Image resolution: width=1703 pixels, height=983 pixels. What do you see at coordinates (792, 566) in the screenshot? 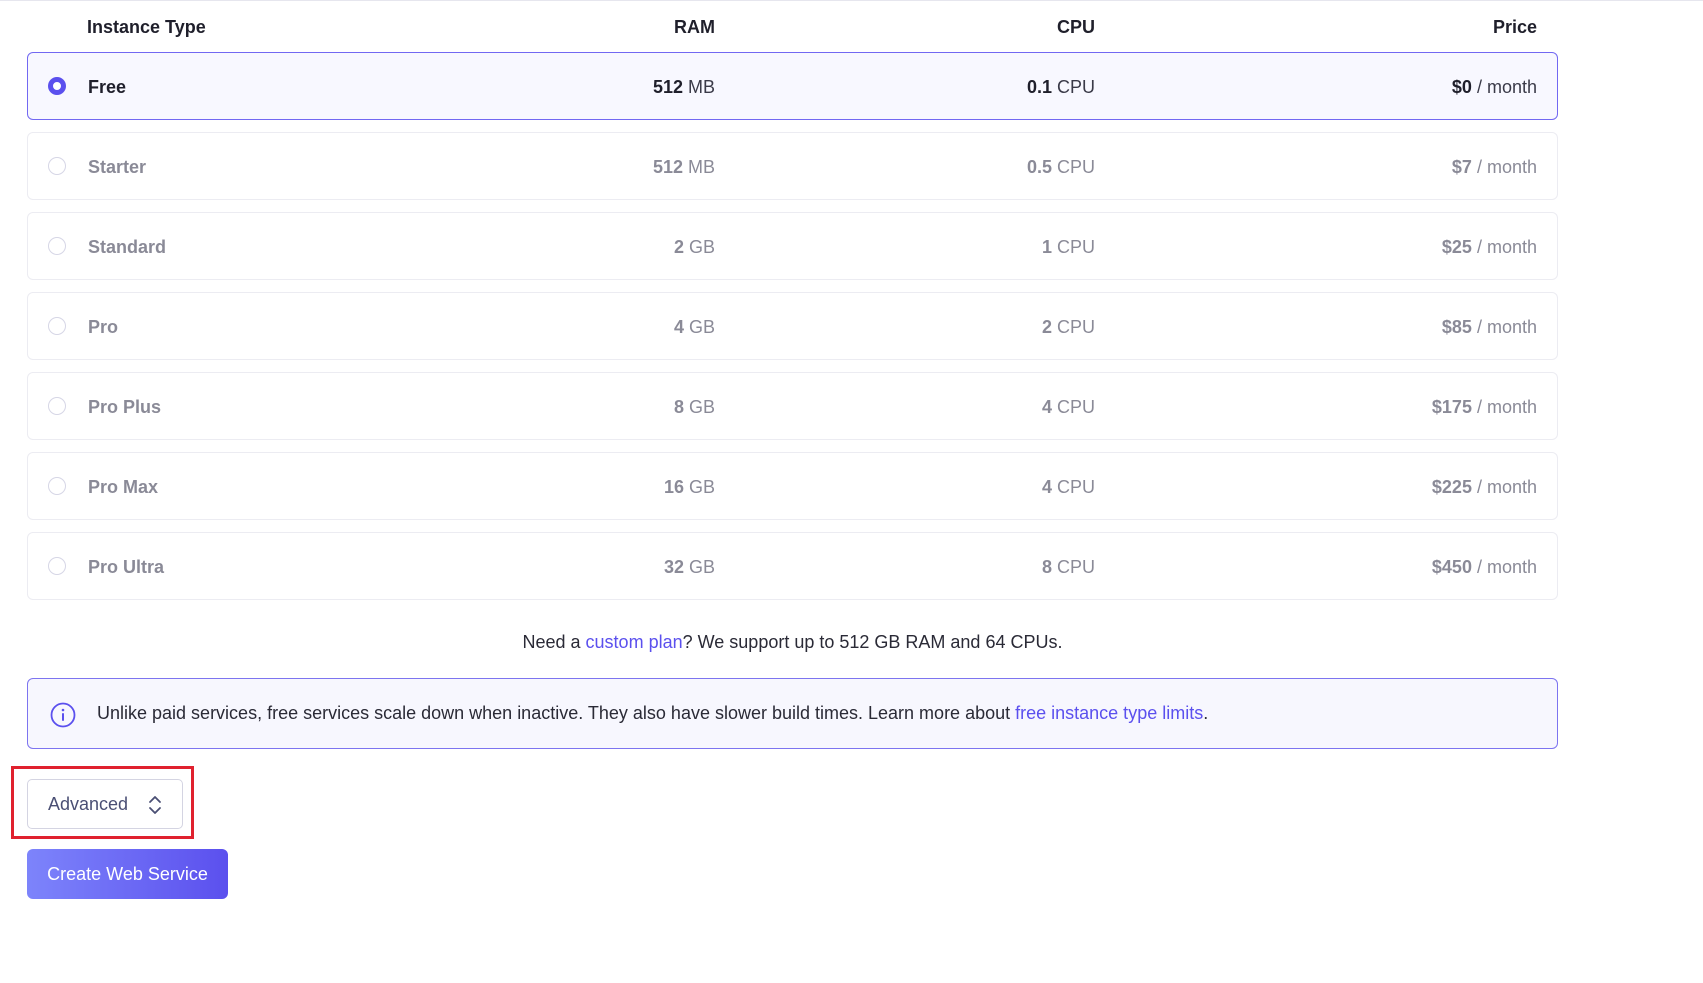
I see `plan-row-pro-ultra: Pro Ultra 32 GB 8 CPU $450 / month` at bounding box center [792, 566].